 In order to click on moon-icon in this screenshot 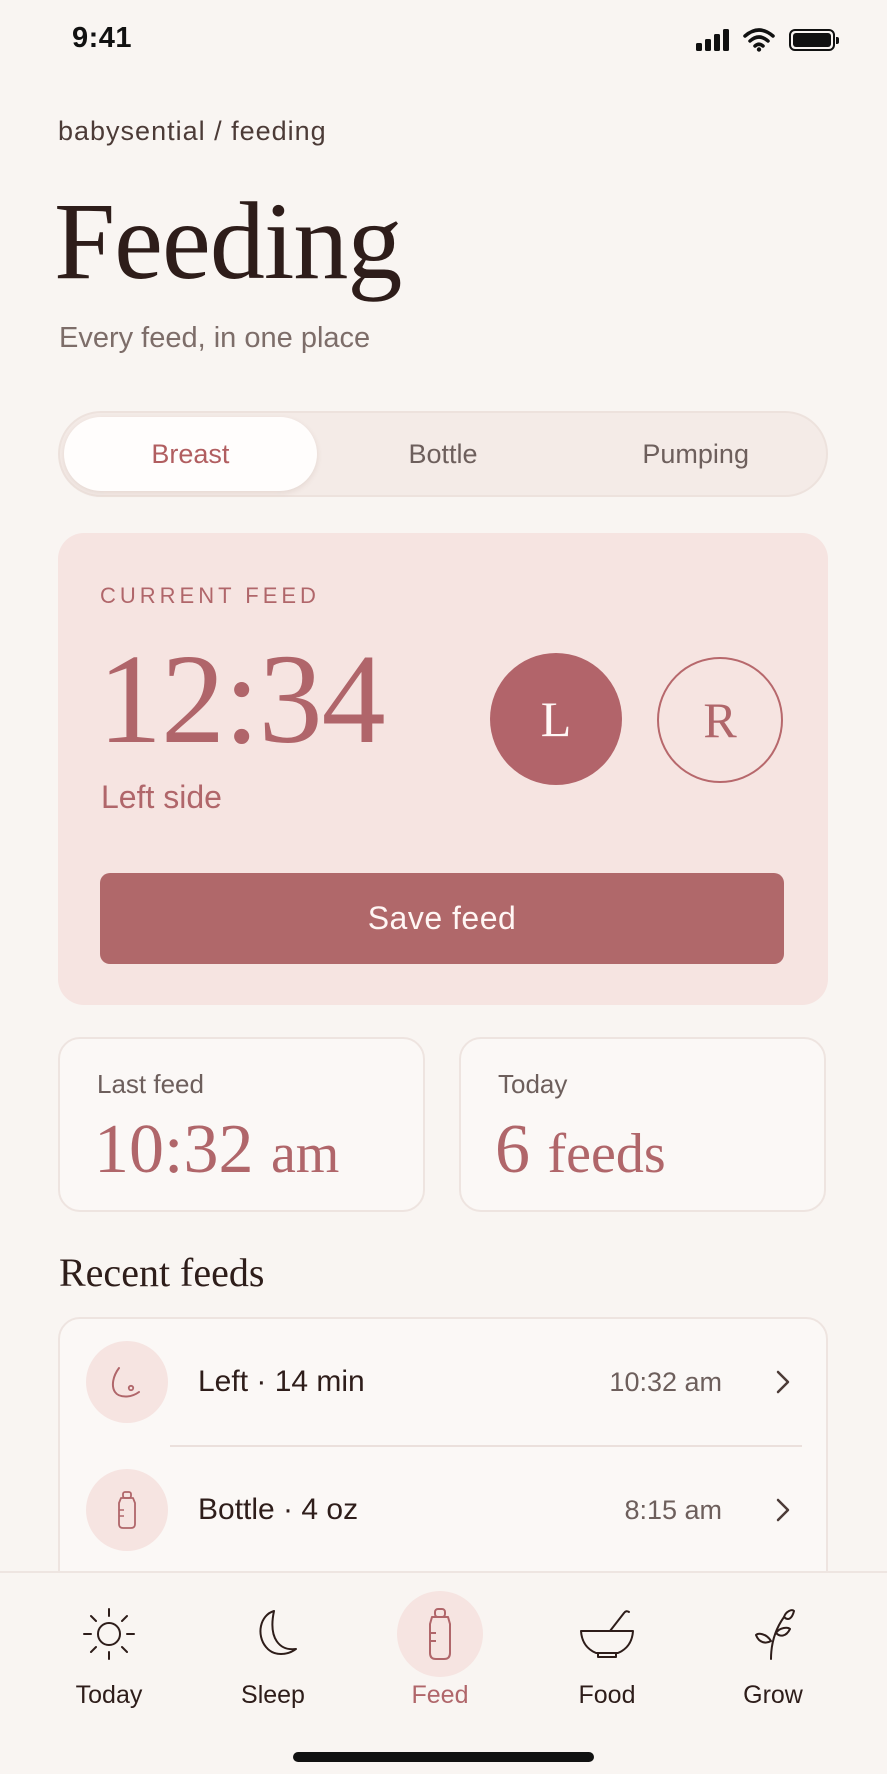, I will do `click(273, 1634)`.